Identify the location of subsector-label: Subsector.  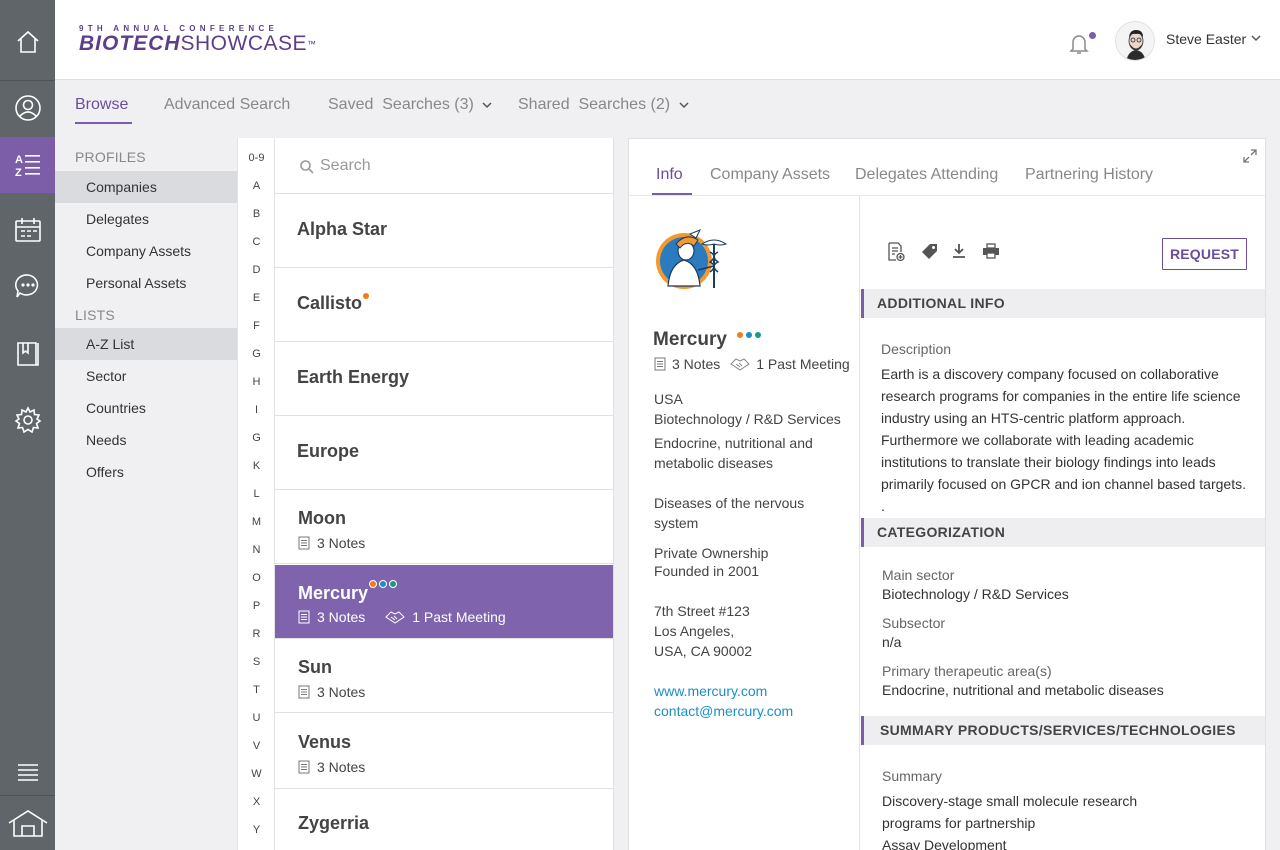
(914, 623).